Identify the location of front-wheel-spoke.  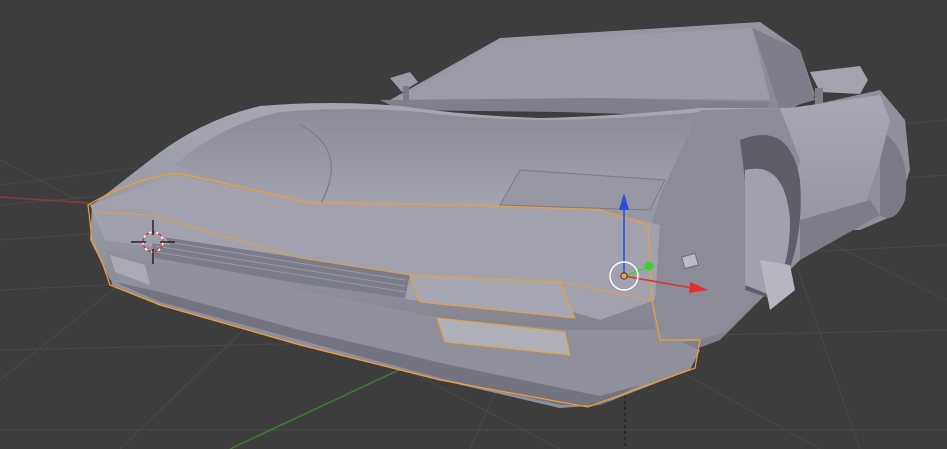
(777, 285).